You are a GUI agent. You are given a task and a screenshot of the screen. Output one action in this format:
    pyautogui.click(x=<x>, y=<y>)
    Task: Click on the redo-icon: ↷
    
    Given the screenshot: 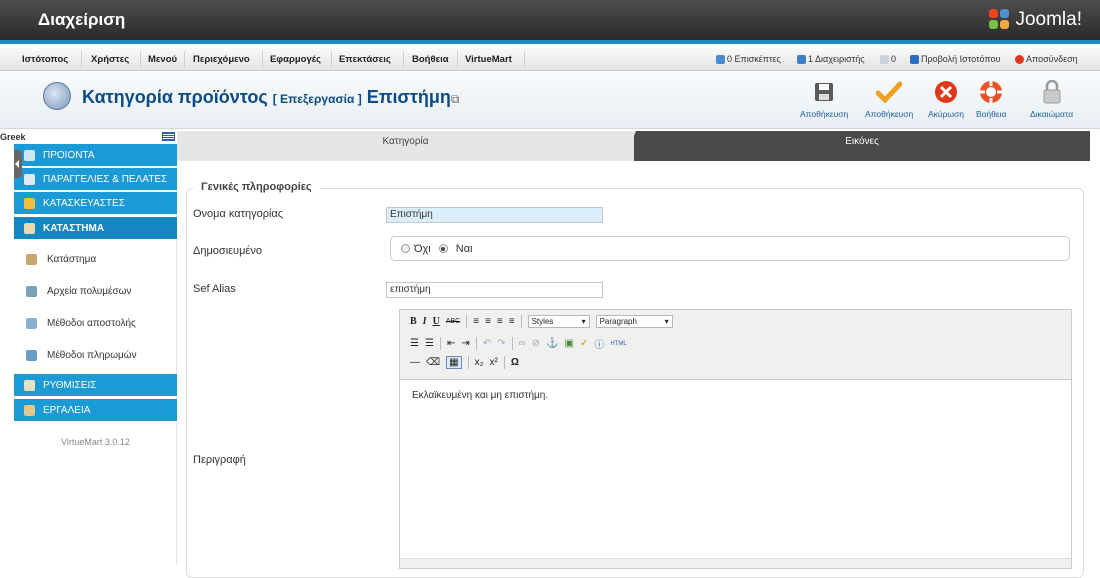 What is the action you would take?
    pyautogui.click(x=501, y=343)
    